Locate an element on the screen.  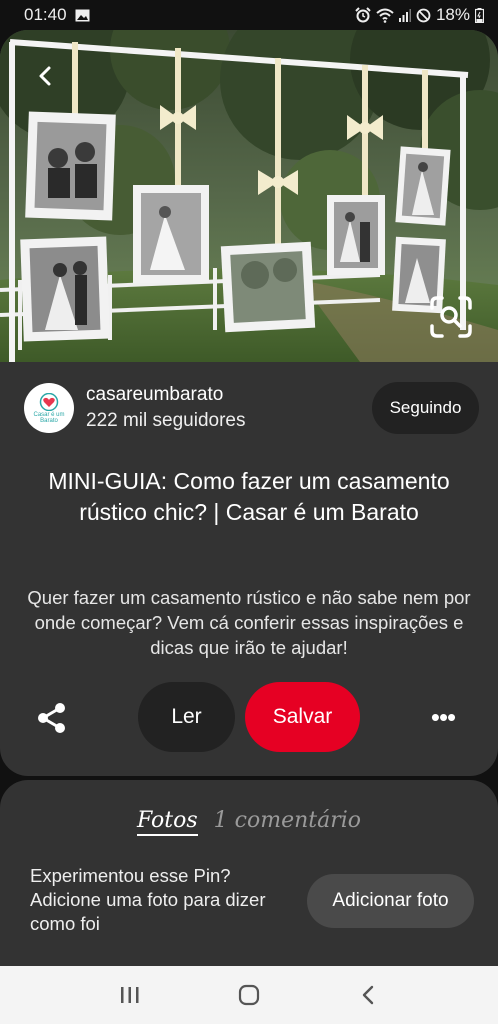
home-button is located at coordinates (249, 995).